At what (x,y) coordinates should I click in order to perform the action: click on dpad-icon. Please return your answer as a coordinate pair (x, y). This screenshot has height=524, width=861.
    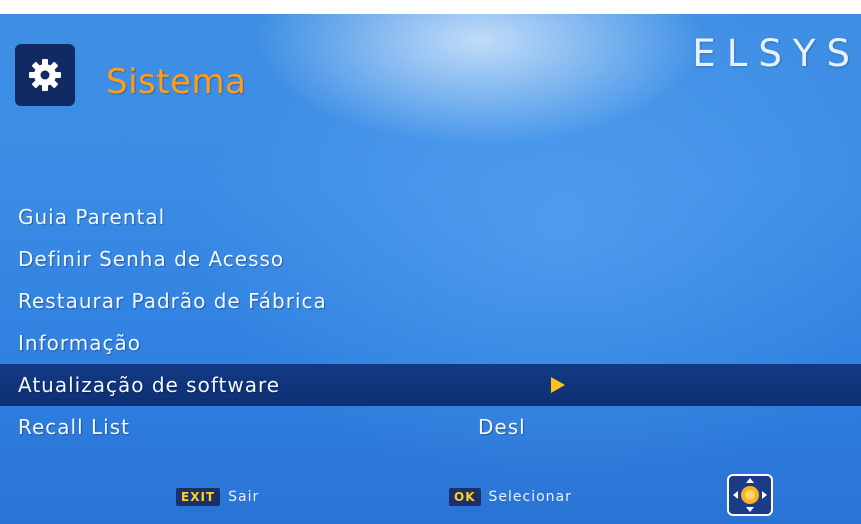
    Looking at the image, I should click on (750, 495).